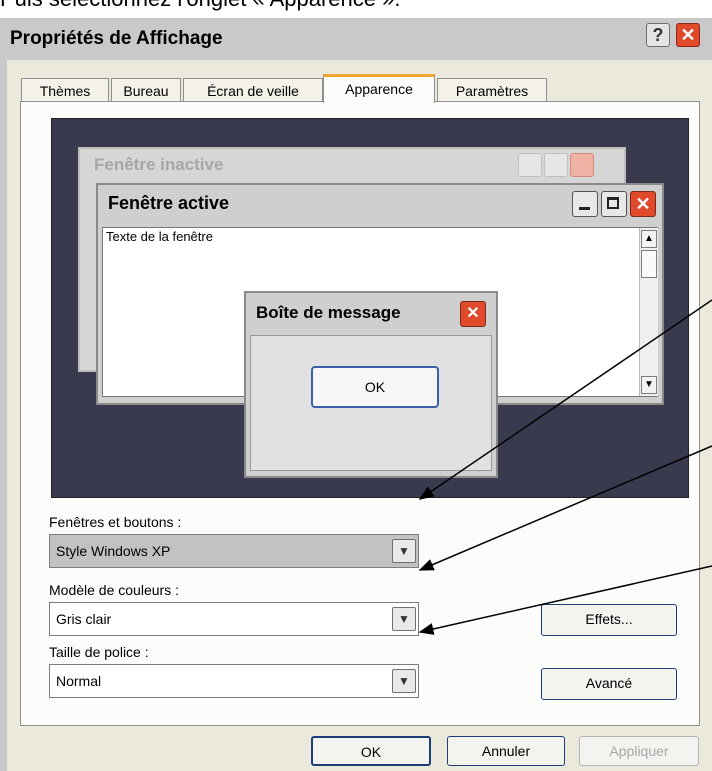  I want to click on message-box-title: Boîte de message, so click(328, 312).